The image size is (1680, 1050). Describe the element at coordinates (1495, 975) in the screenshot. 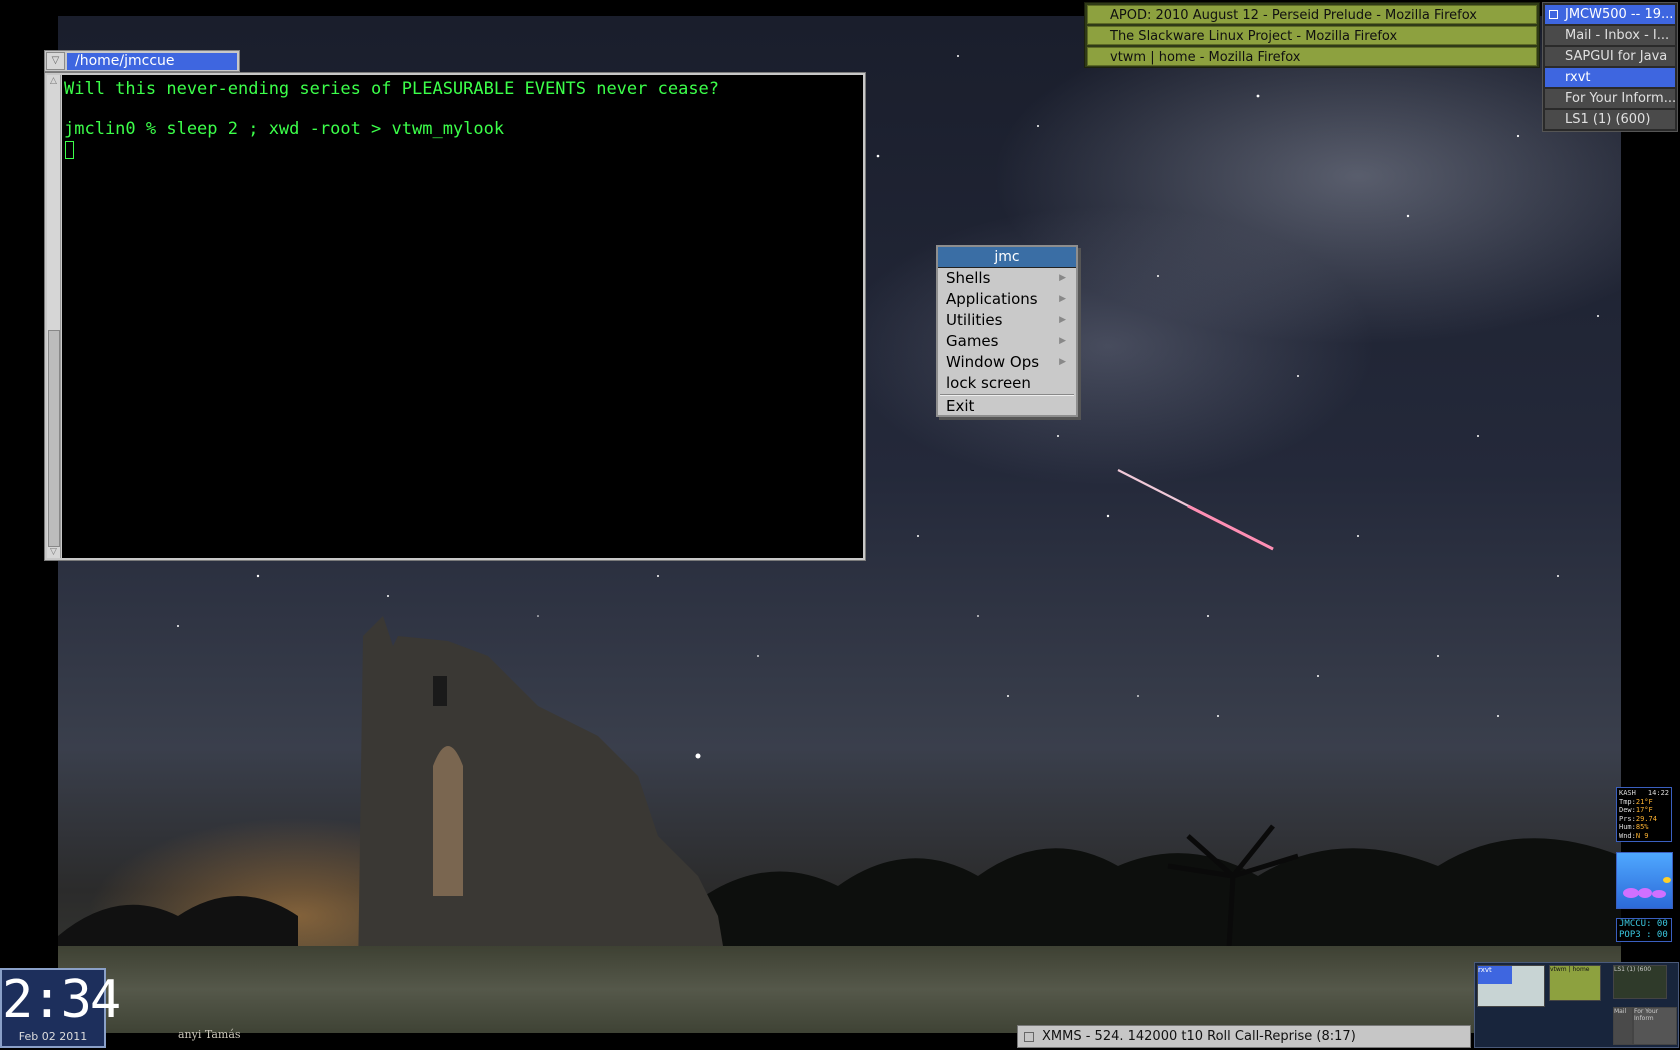

I see `pager-label: rxvt` at that location.